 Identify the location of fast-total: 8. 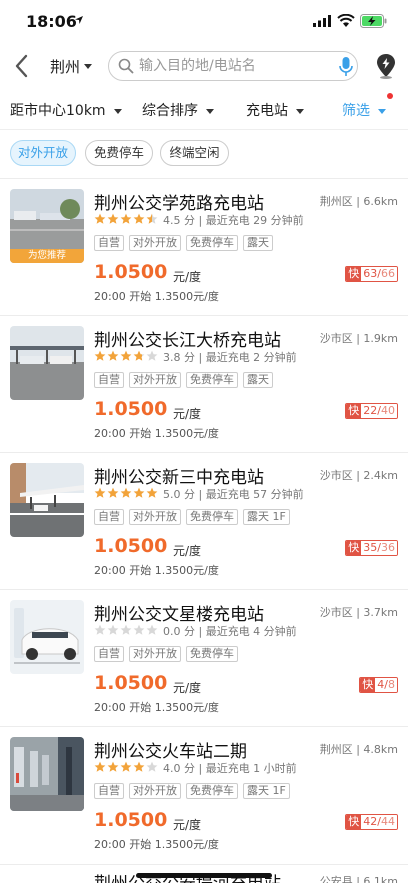
(391, 684).